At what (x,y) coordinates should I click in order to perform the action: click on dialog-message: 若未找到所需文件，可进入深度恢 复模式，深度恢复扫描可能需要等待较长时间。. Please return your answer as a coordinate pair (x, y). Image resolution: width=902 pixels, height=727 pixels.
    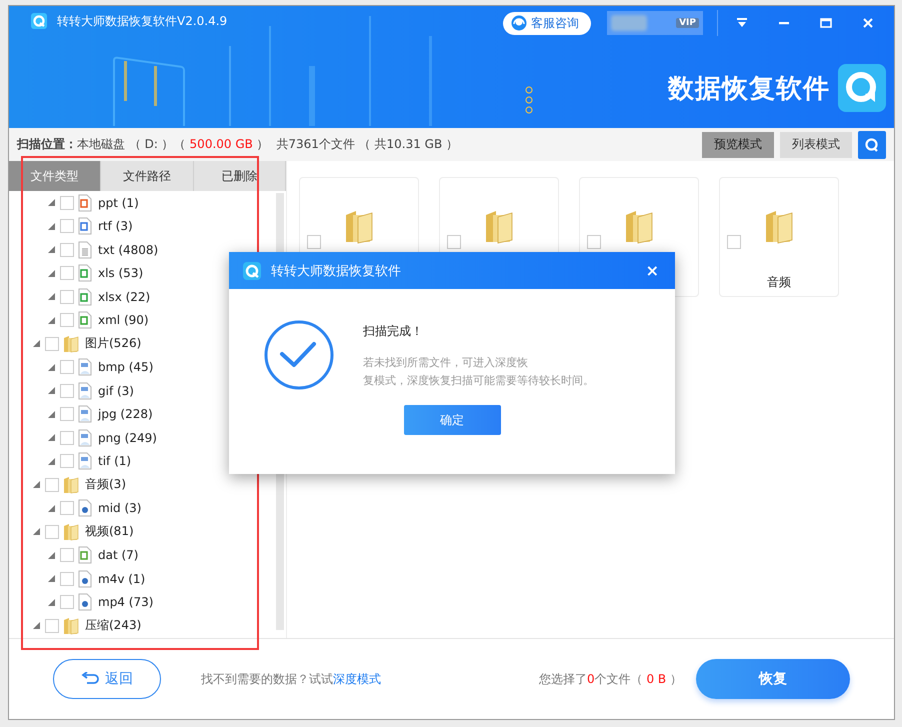
    Looking at the image, I should click on (478, 372).